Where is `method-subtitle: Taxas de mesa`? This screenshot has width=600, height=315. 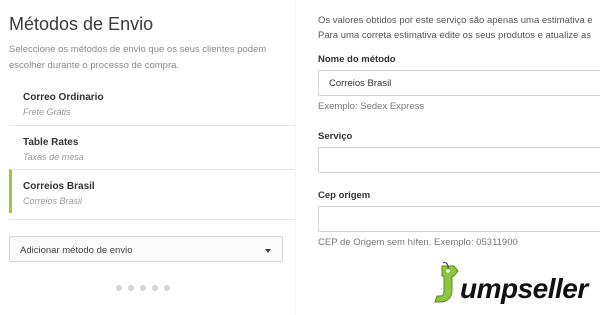
method-subtitle: Taxas de mesa is located at coordinates (53, 157).